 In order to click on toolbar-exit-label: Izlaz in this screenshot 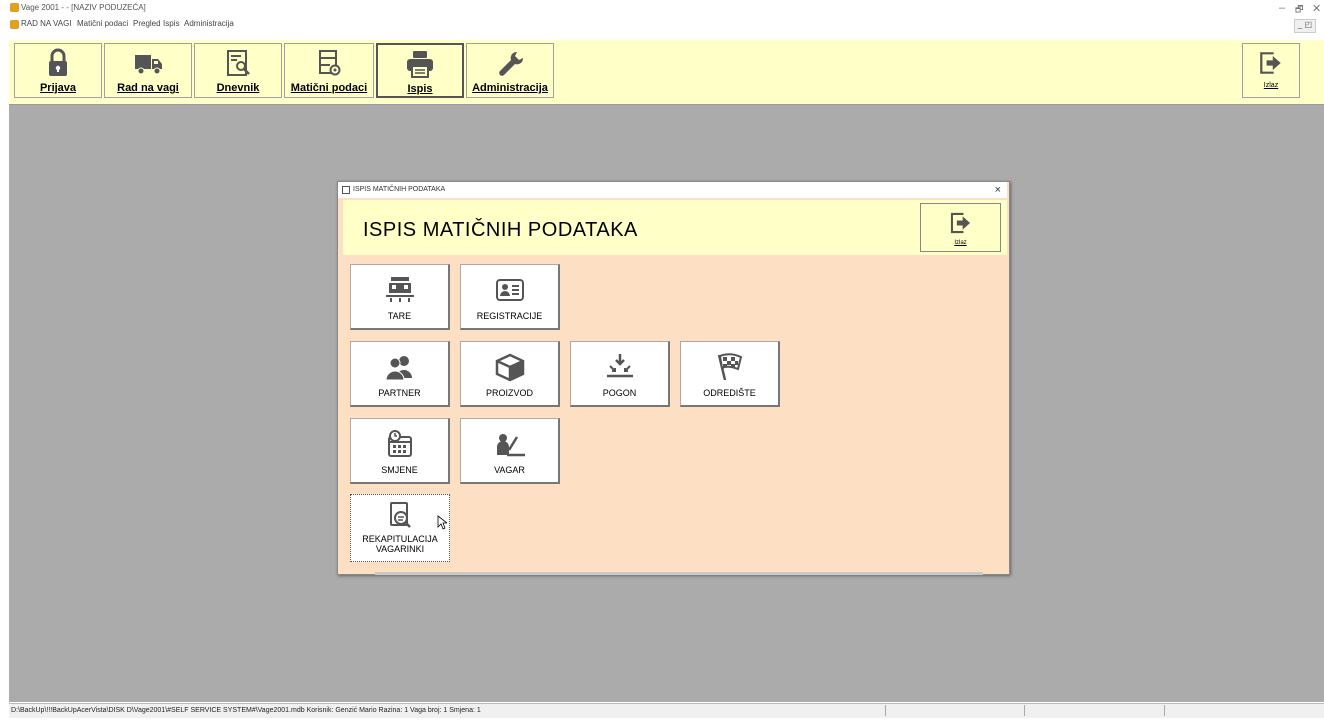, I will do `click(1271, 85)`.